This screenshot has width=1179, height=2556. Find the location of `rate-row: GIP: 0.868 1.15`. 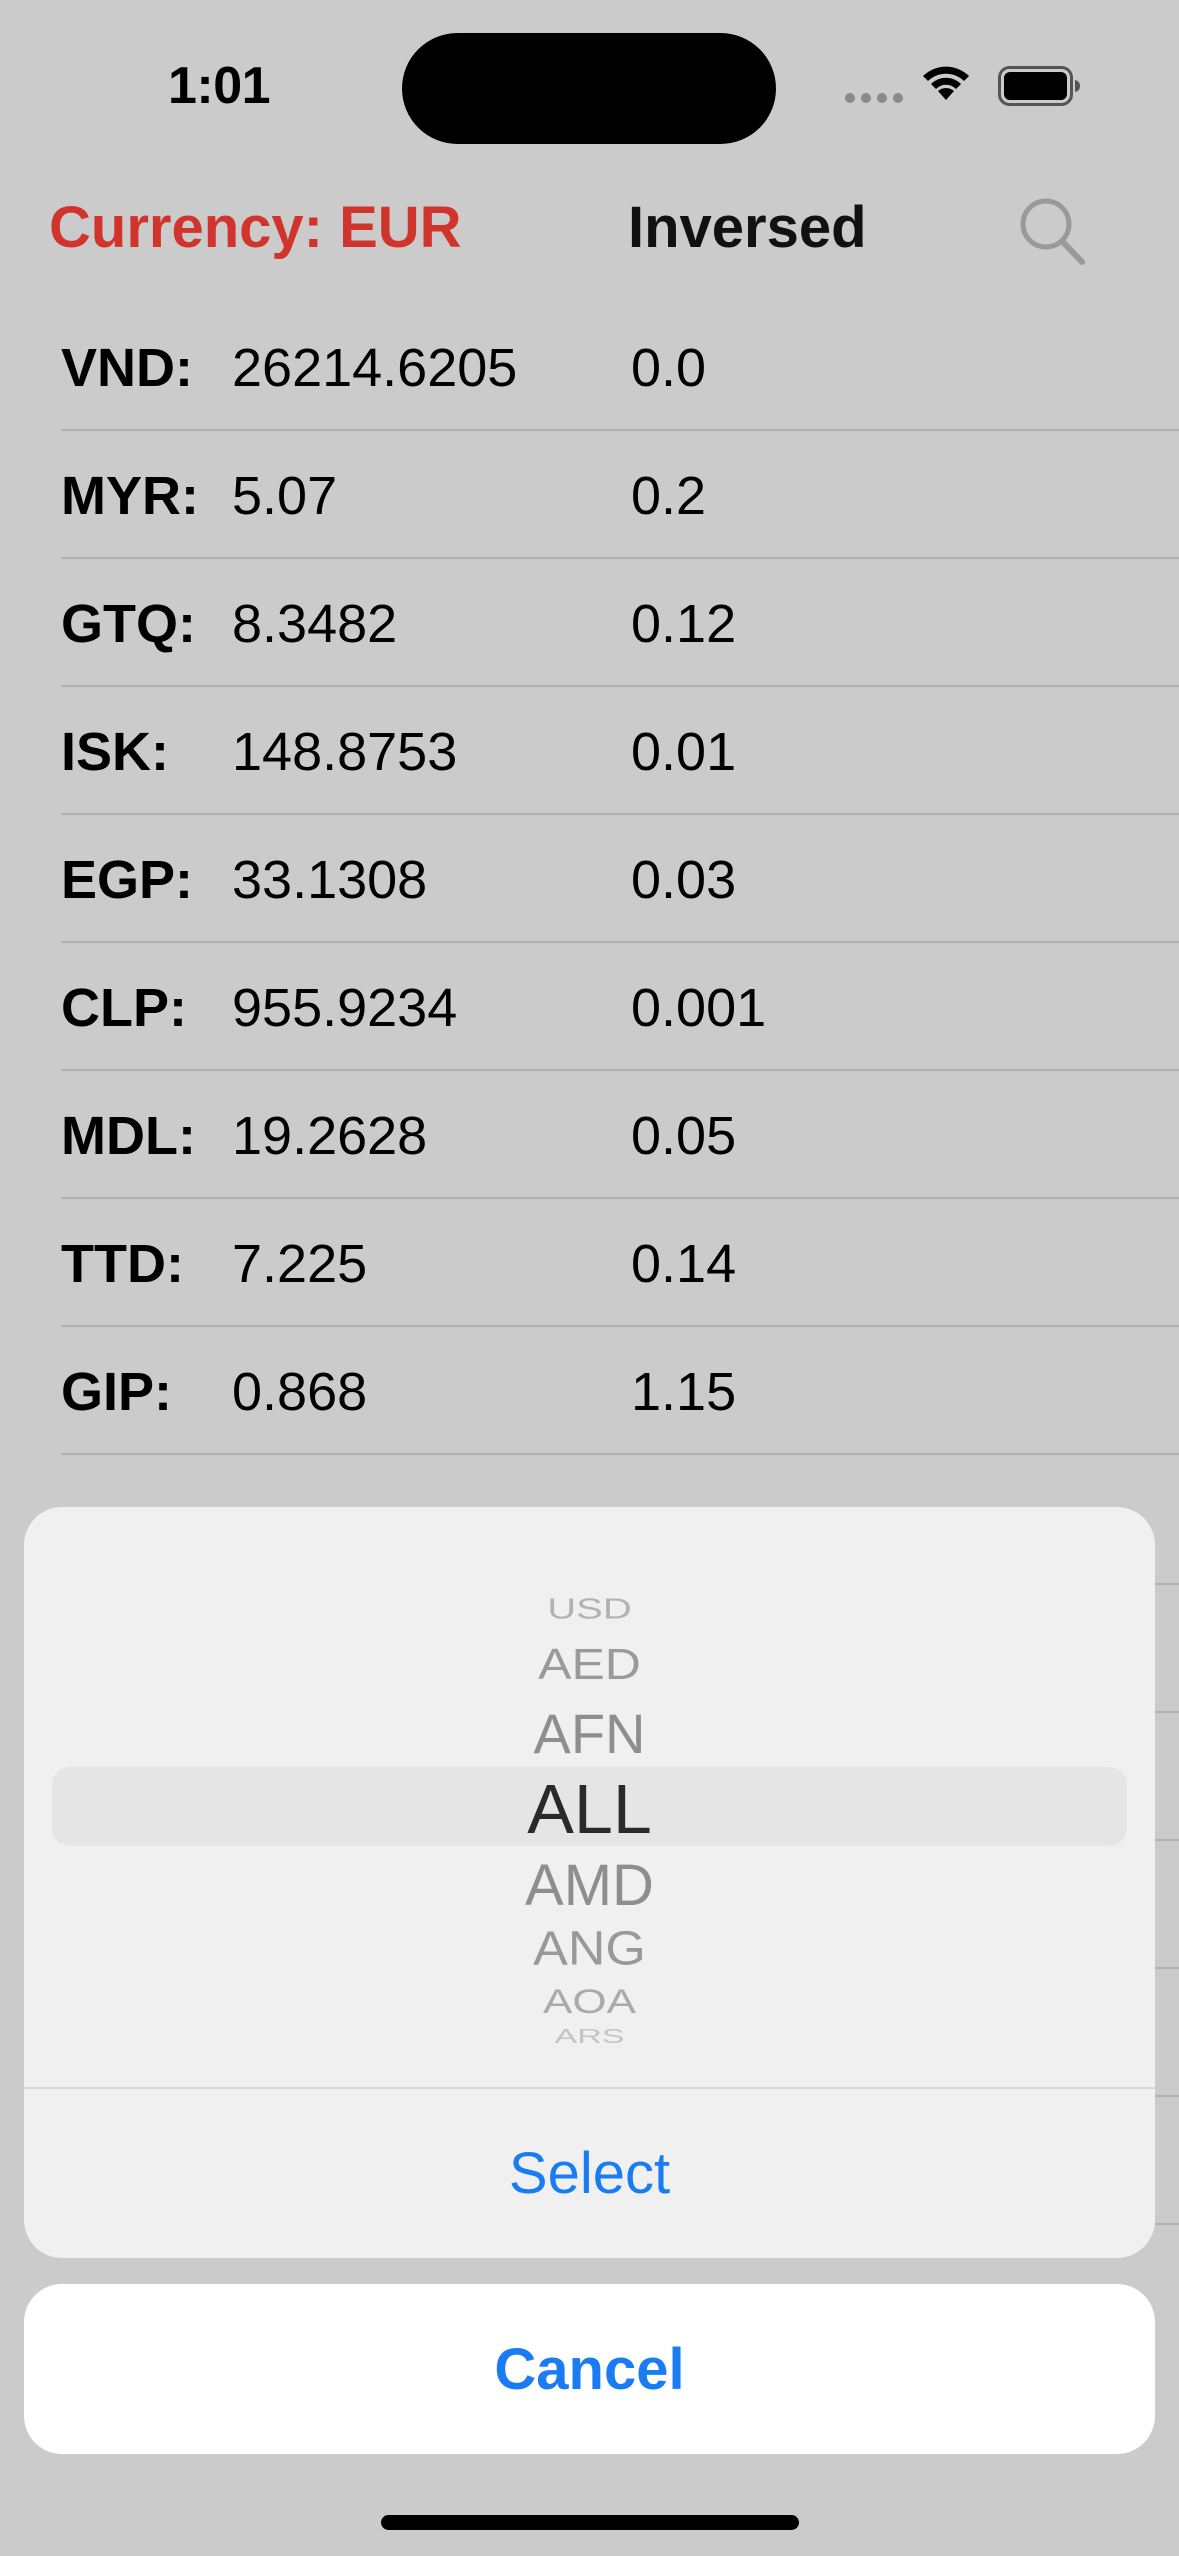

rate-row: GIP: 0.868 1.15 is located at coordinates (589, 1391).